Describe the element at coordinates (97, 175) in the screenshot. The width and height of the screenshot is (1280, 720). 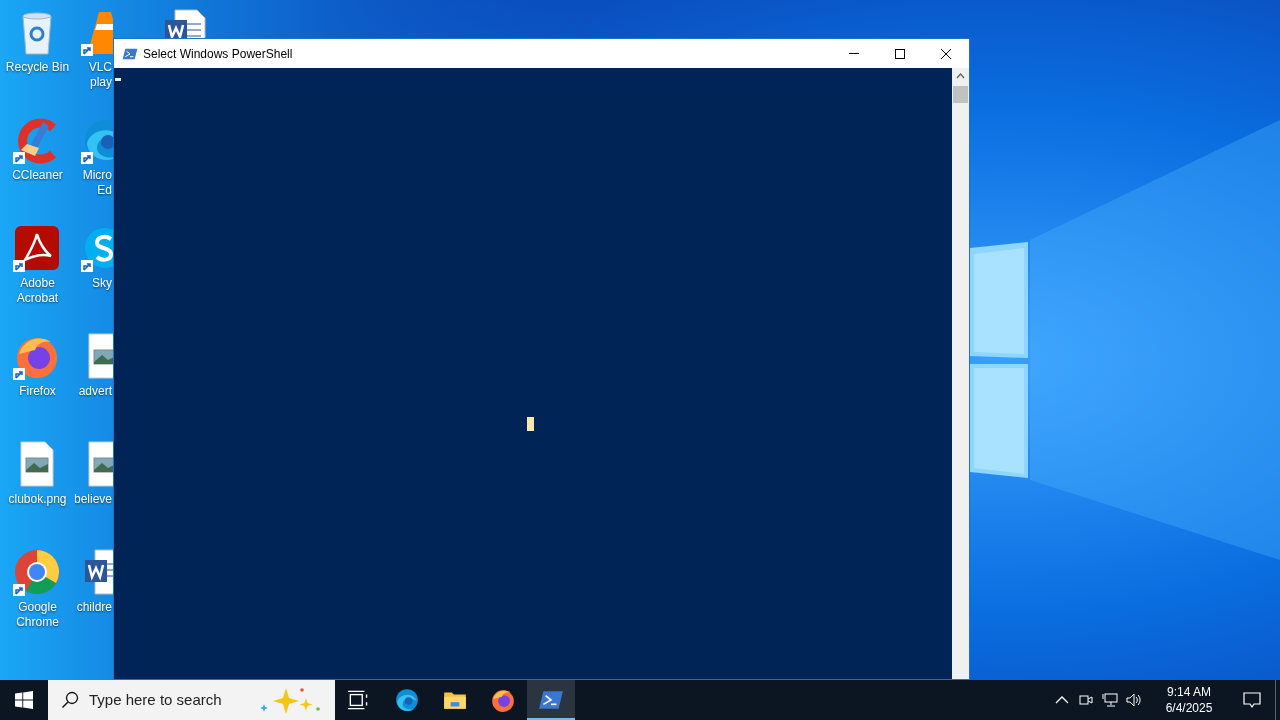
I see `icon-label: Micro` at that location.